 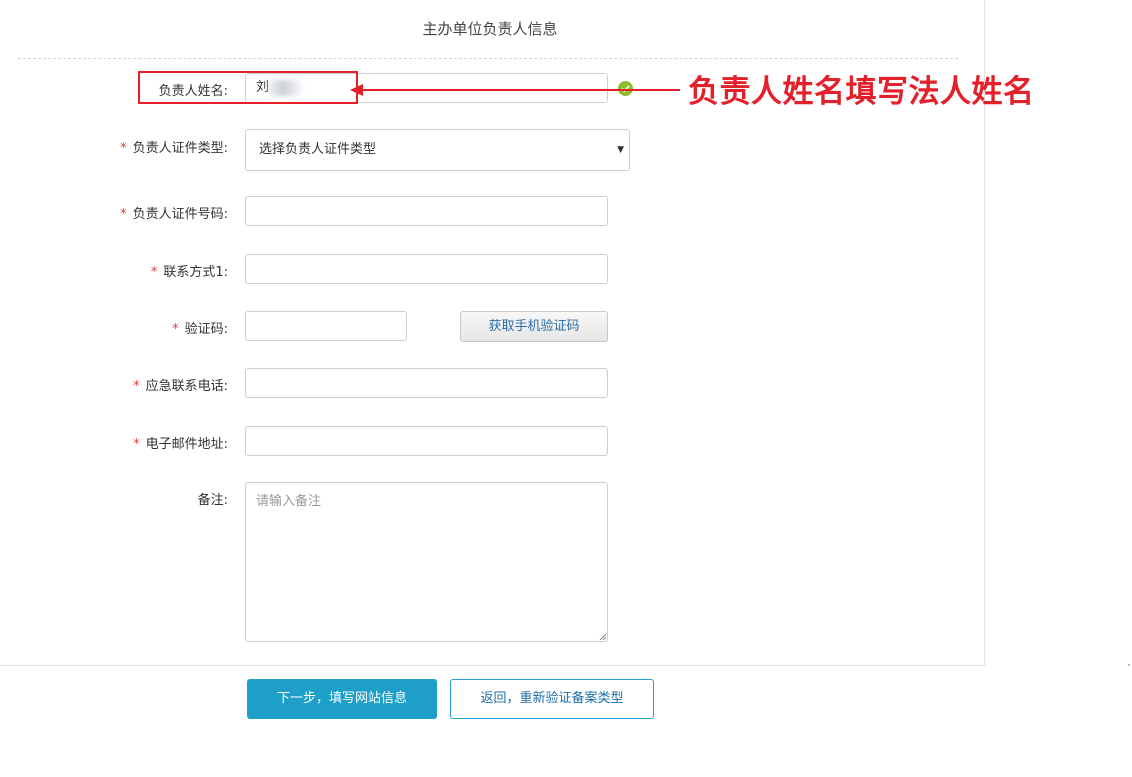 I want to click on captcha-label-text: 验证码:, so click(x=206, y=329).